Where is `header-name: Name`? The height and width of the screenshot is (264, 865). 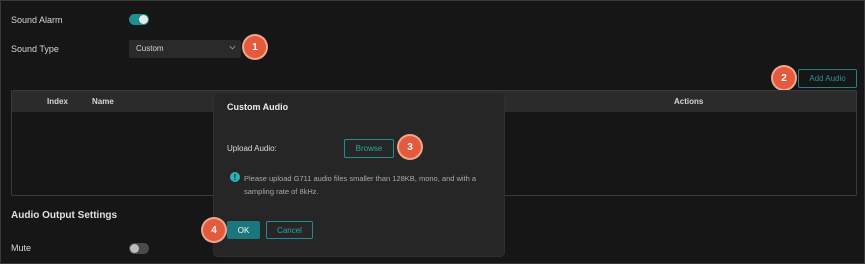 header-name: Name is located at coordinates (103, 101).